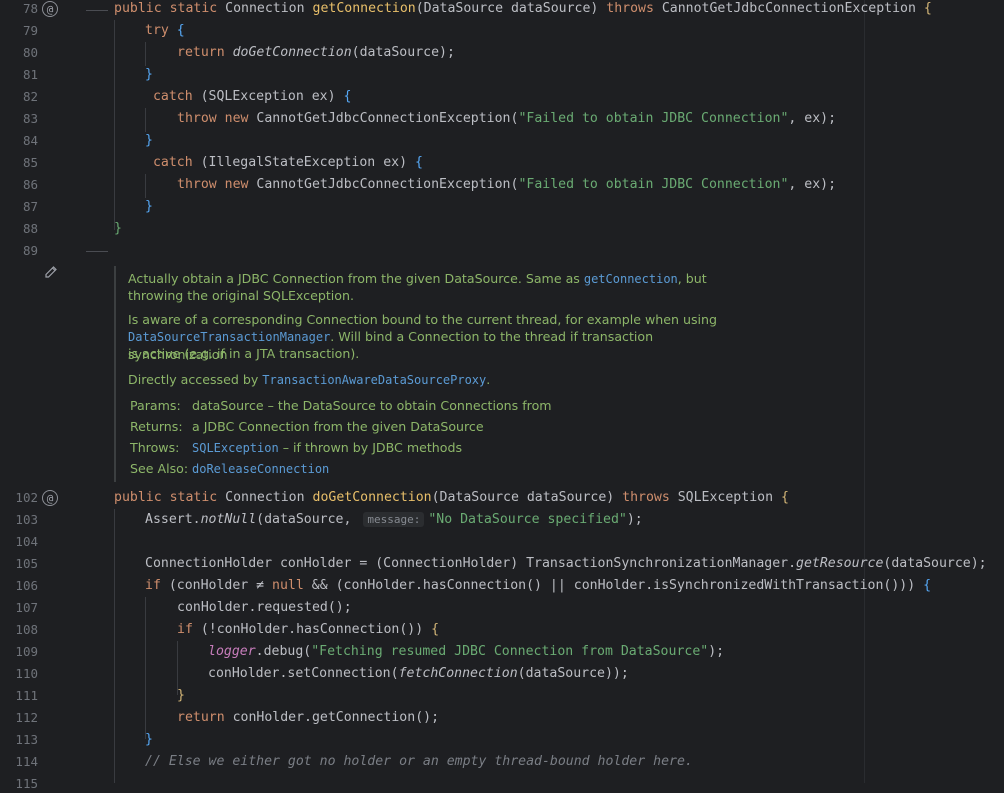 The width and height of the screenshot is (1004, 793). What do you see at coordinates (308, 630) in the screenshot?
I see `code-line-108: if (!conHolder.hasConnection()) {` at bounding box center [308, 630].